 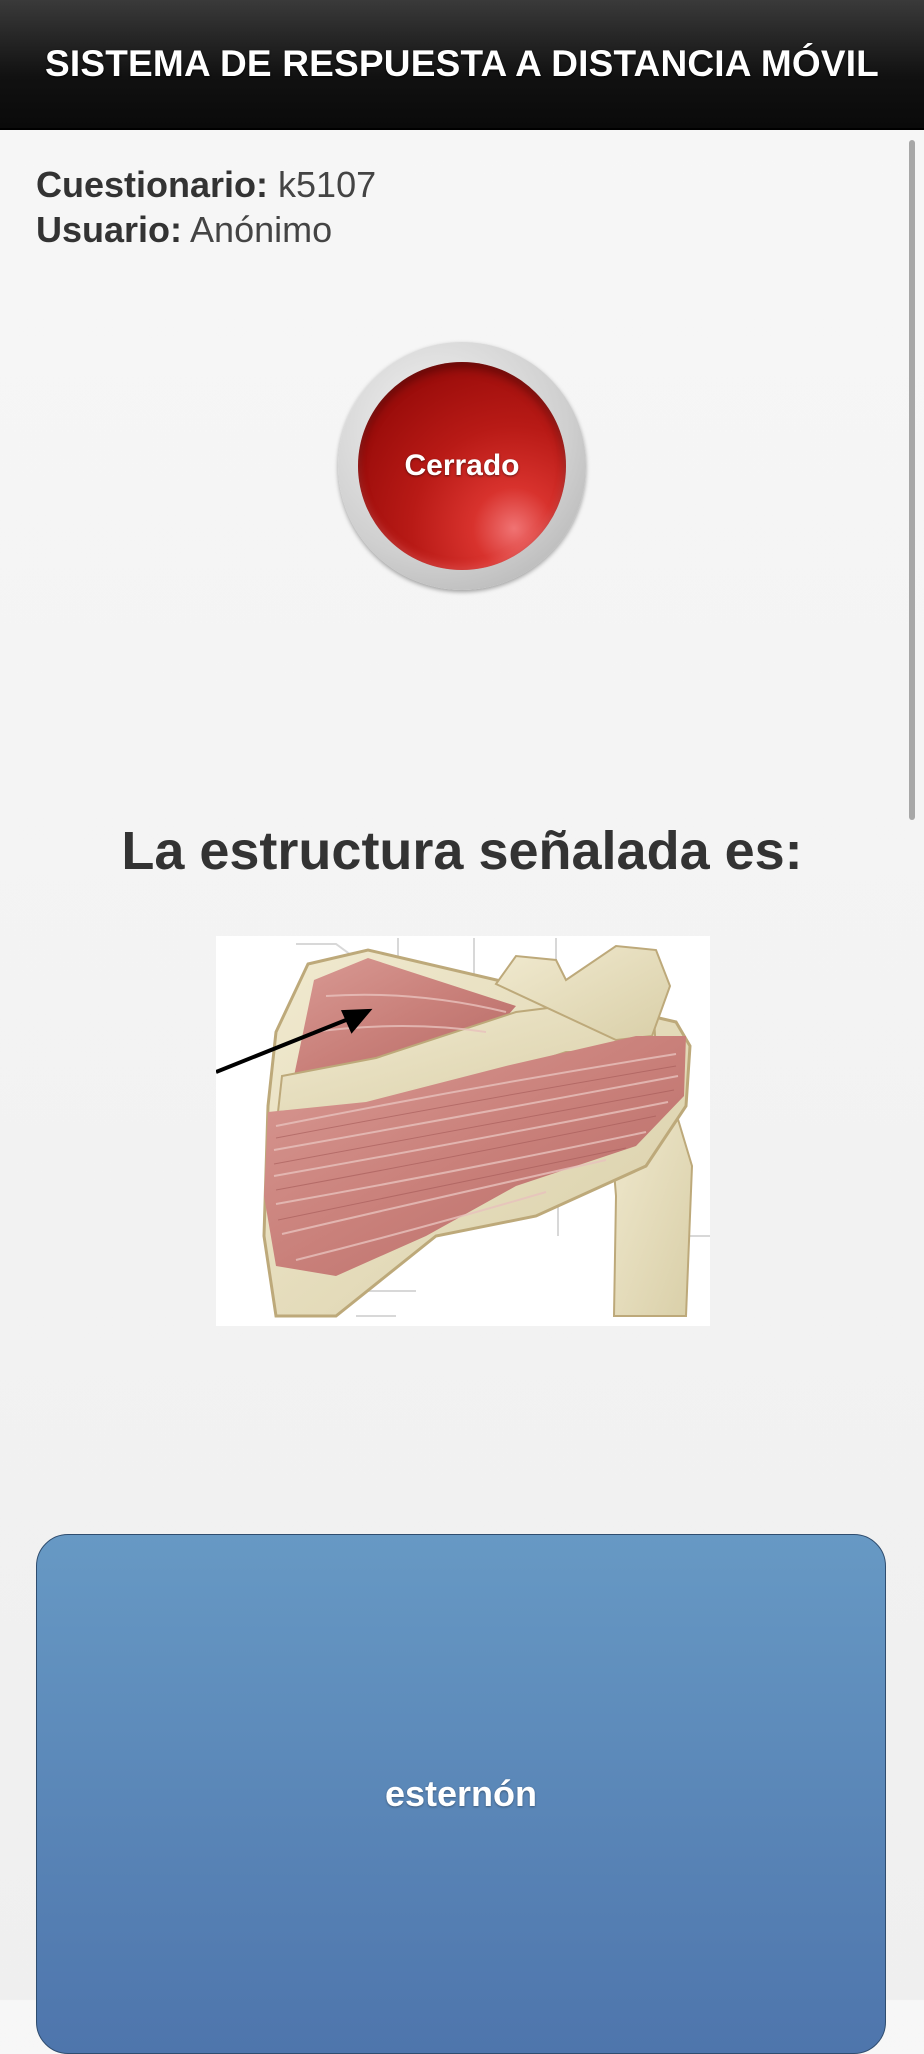 I want to click on anatomy-illustration, so click(x=463, y=1128).